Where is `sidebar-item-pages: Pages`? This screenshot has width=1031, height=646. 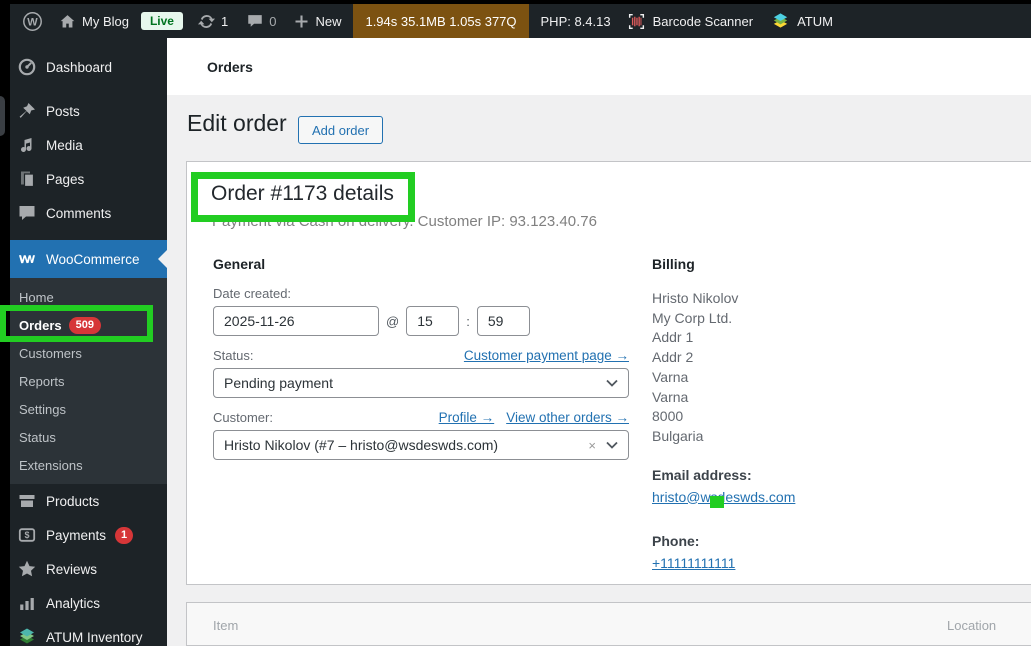 sidebar-item-pages: Pages is located at coordinates (88, 179).